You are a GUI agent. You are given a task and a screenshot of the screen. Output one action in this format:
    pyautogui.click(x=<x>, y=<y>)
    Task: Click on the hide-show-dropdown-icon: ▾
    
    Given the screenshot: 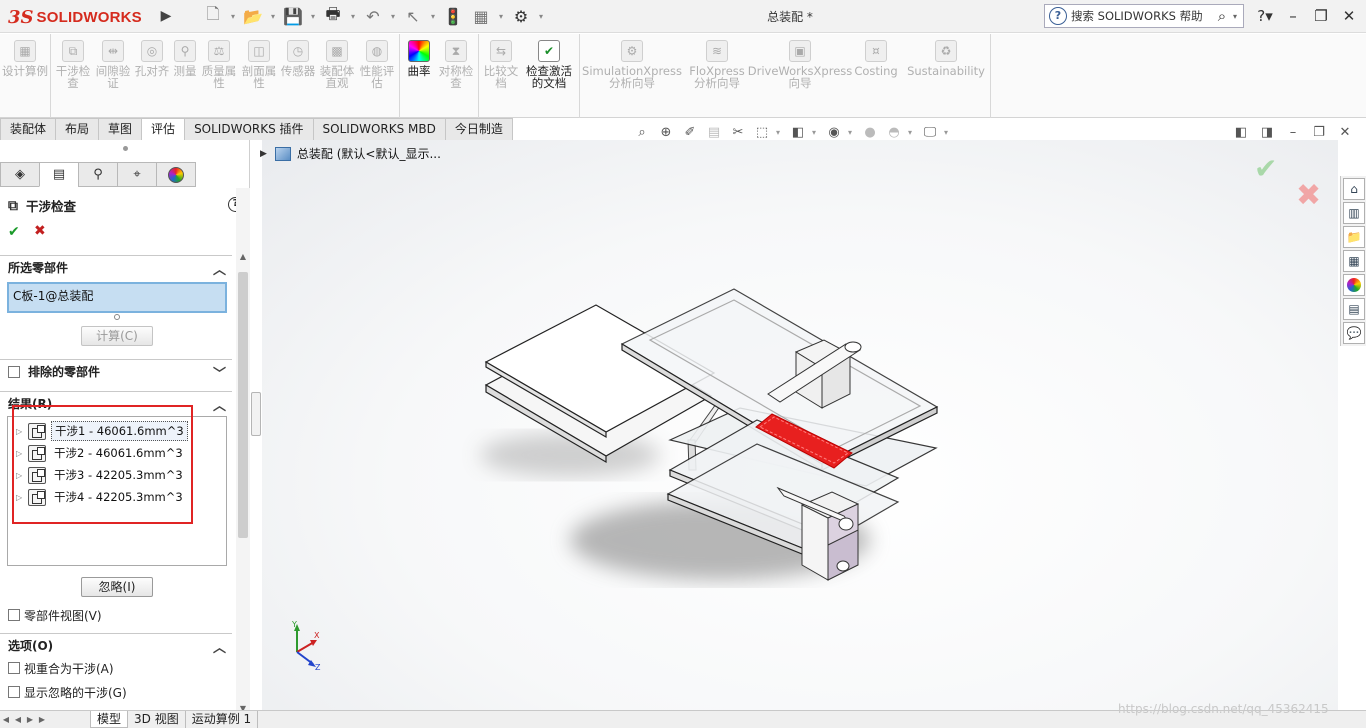 What is the action you would take?
    pyautogui.click(x=852, y=132)
    